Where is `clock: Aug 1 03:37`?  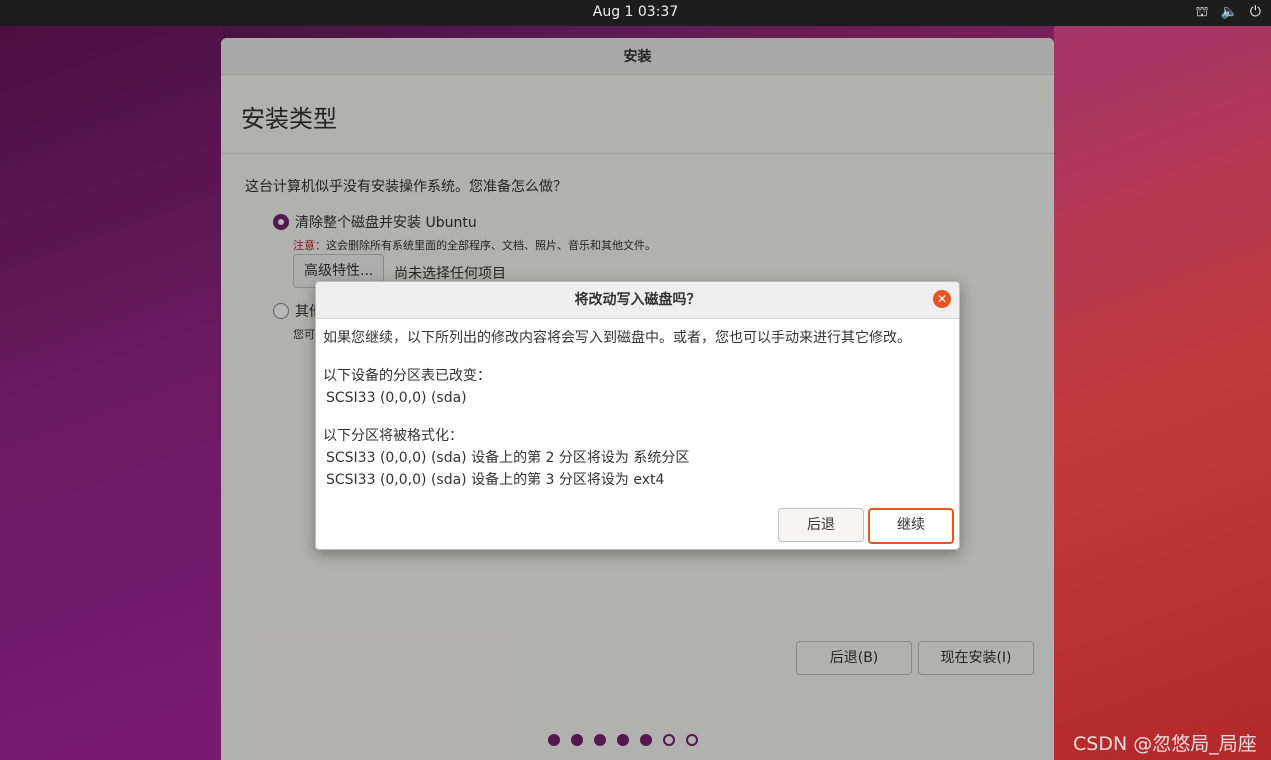
clock: Aug 1 03:37 is located at coordinates (635, 12).